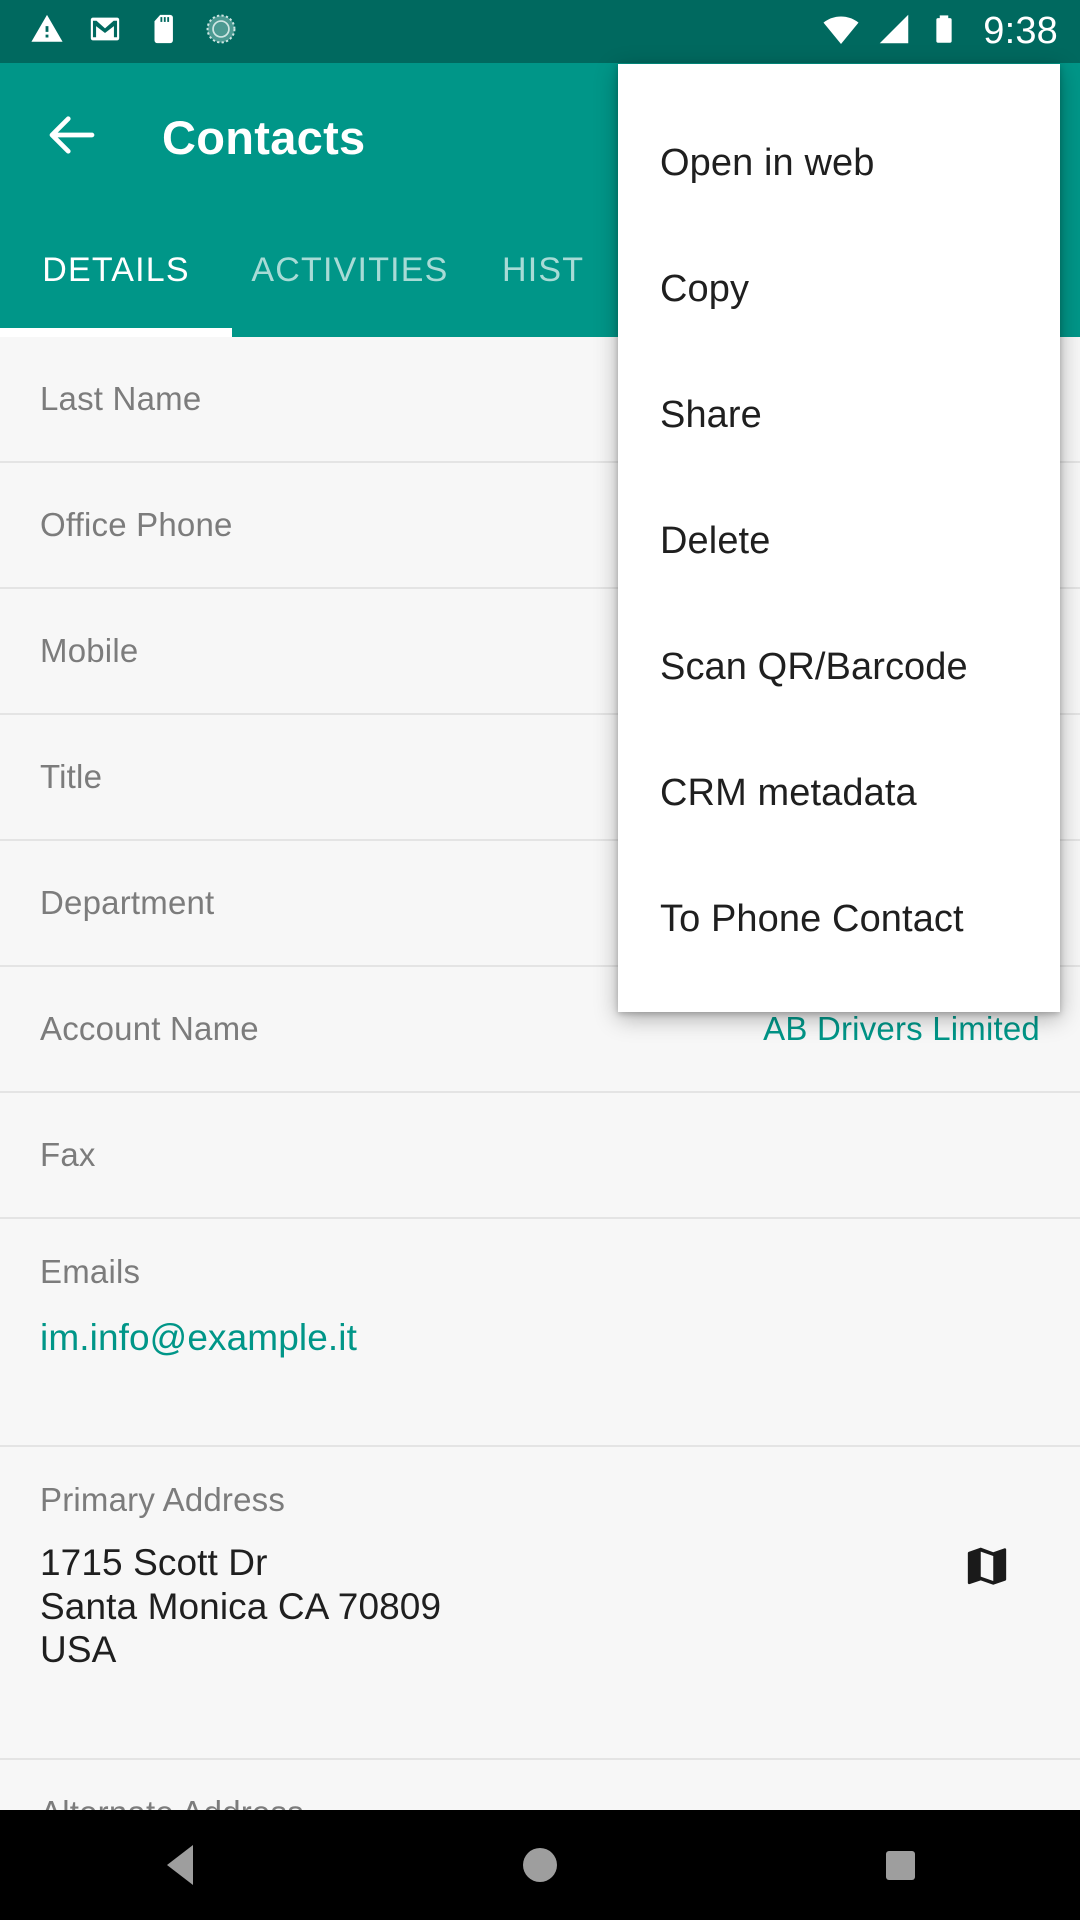 This screenshot has width=1080, height=1920. What do you see at coordinates (540, 1338) in the screenshot?
I see `email-link: im.info@example.it` at bounding box center [540, 1338].